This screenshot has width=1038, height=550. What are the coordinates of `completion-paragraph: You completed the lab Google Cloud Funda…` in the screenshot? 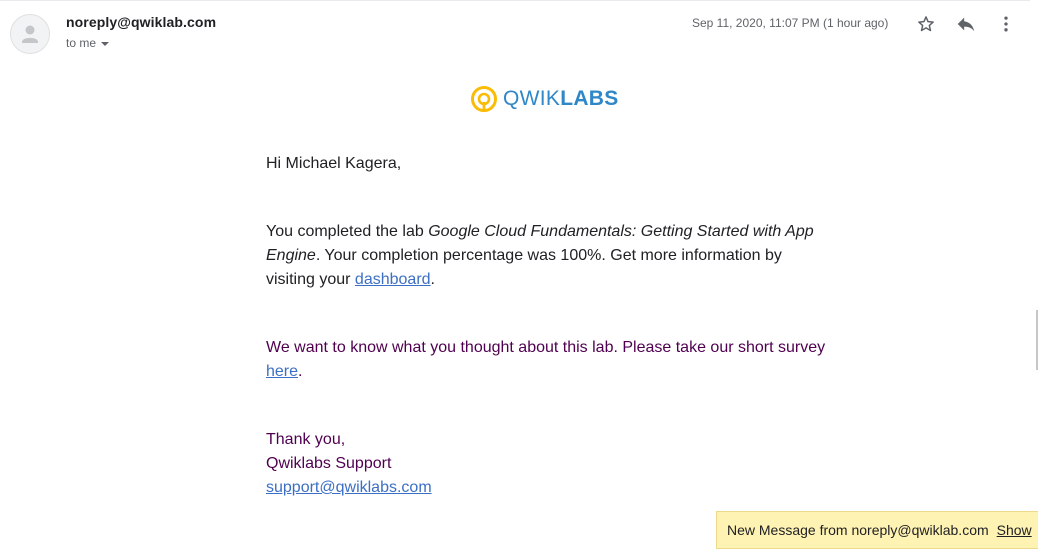 It's located at (540, 255).